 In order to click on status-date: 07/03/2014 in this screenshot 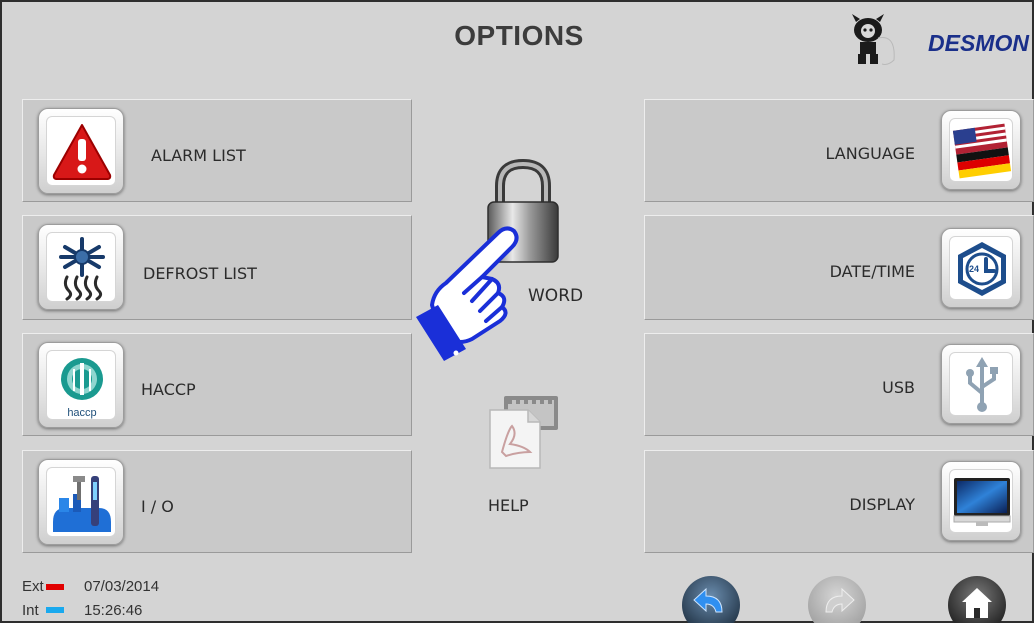, I will do `click(122, 586)`.